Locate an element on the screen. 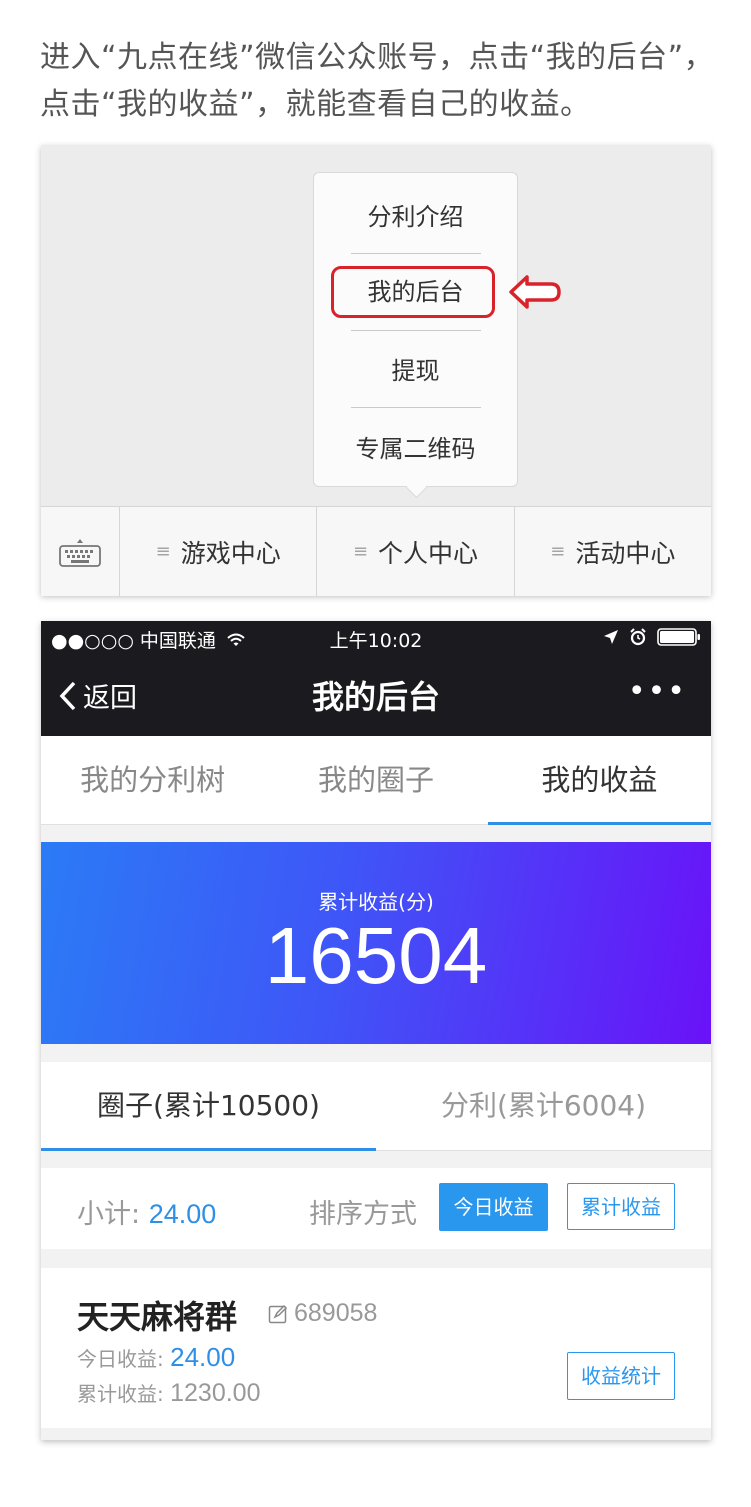 The image size is (751, 1507). menu-label: 活动中心 is located at coordinates (625, 553).